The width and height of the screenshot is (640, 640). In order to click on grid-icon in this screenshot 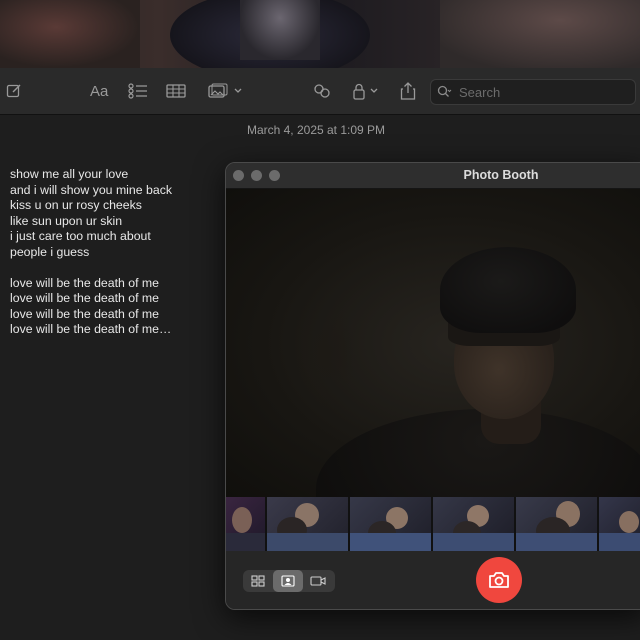, I will do `click(258, 581)`.